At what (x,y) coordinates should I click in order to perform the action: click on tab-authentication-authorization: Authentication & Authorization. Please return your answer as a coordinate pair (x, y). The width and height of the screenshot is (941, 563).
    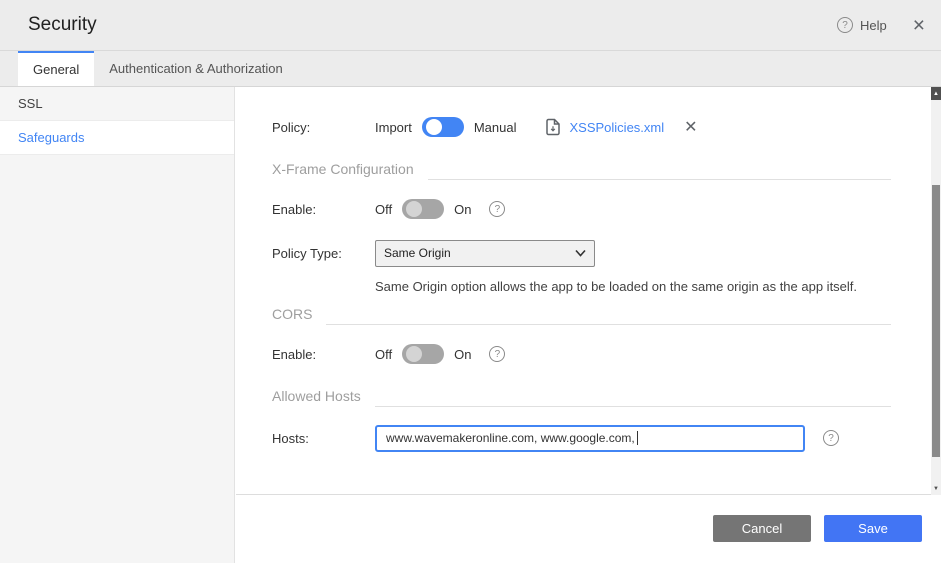
    Looking at the image, I should click on (195, 68).